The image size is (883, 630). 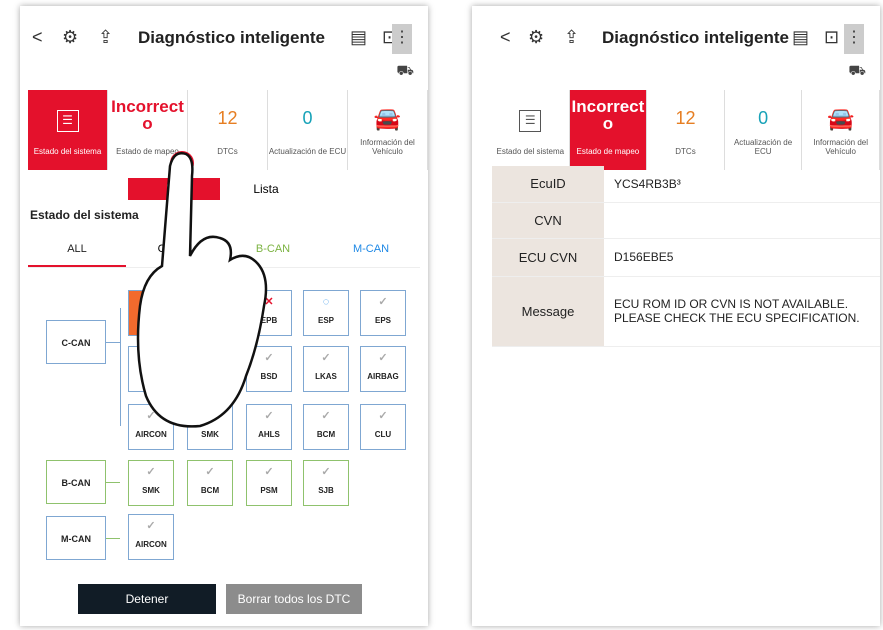 What do you see at coordinates (147, 599) in the screenshot?
I see `stop-button: Detener` at bounding box center [147, 599].